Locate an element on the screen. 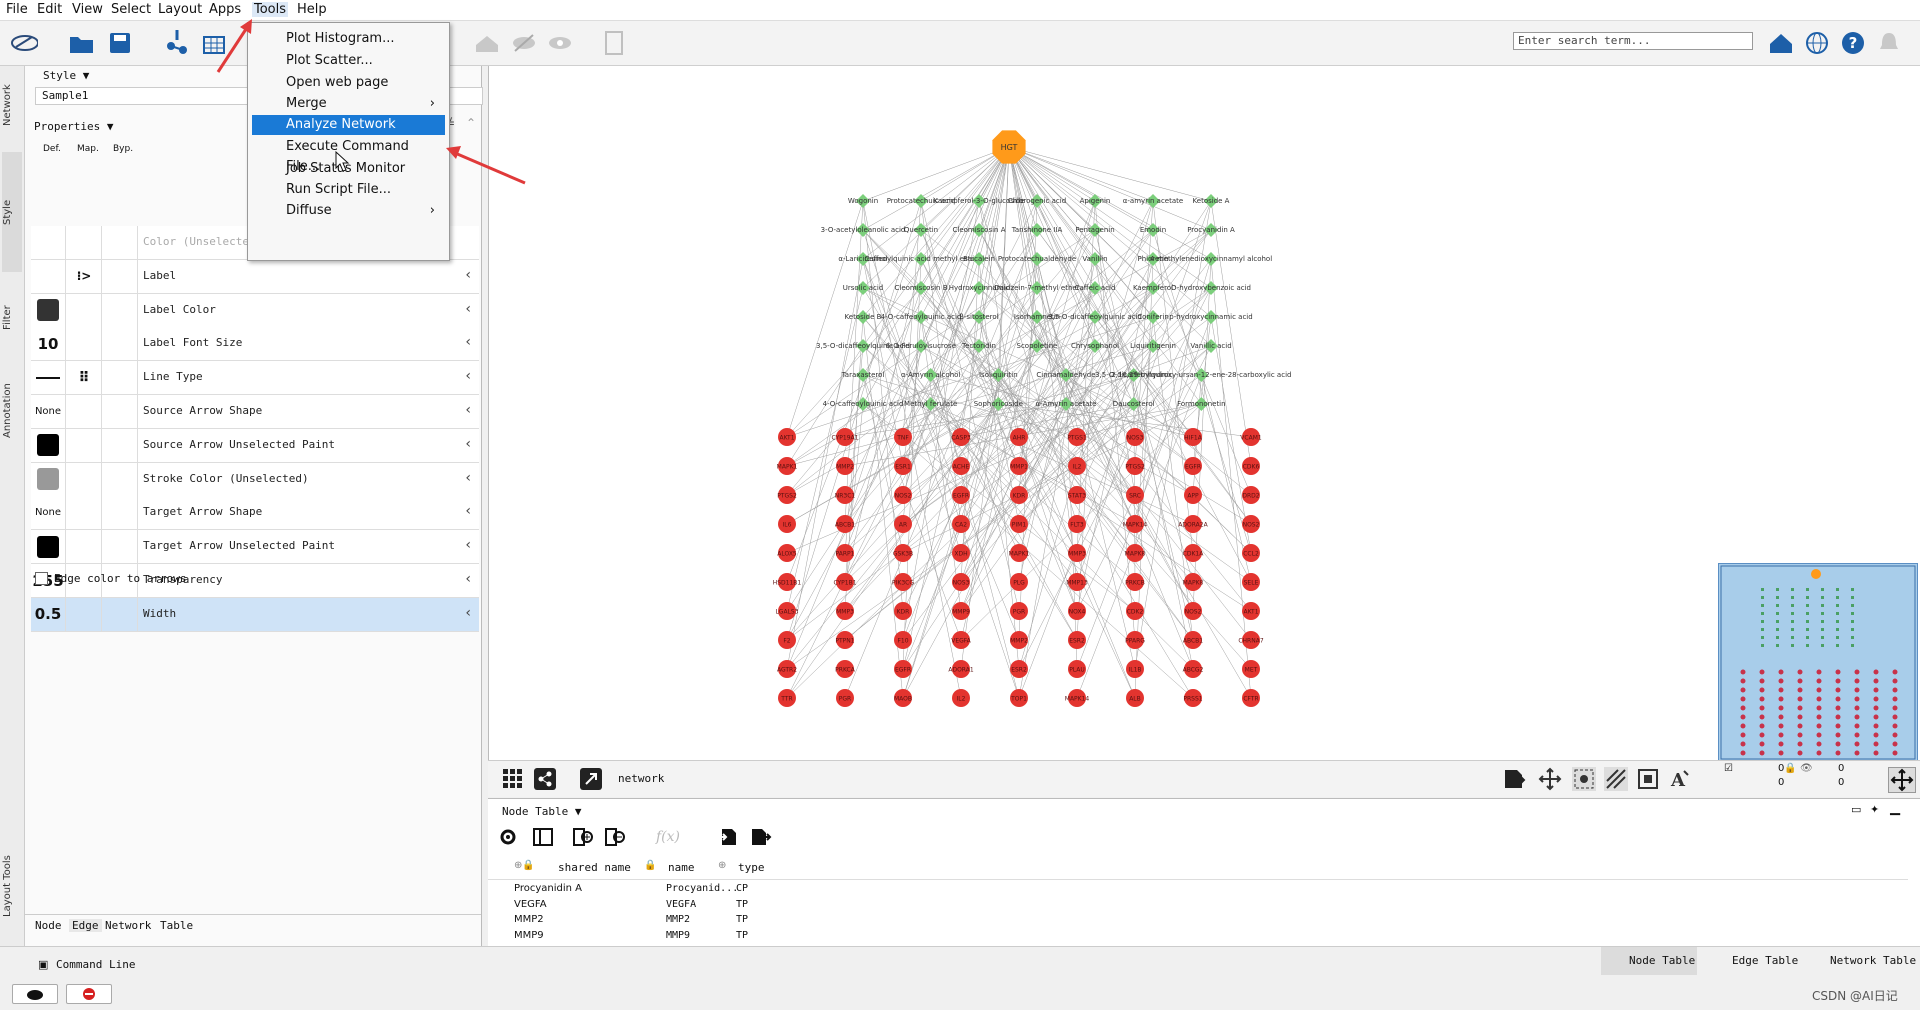 This screenshot has height=1010, width=1920. col-shared-name: shared name is located at coordinates (594, 867).